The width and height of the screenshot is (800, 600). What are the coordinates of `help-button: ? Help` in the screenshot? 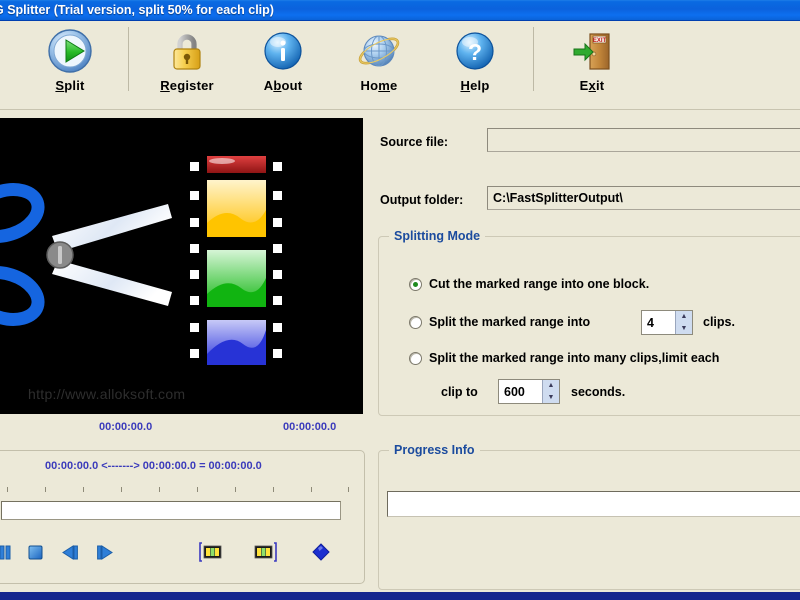 It's located at (475, 63).